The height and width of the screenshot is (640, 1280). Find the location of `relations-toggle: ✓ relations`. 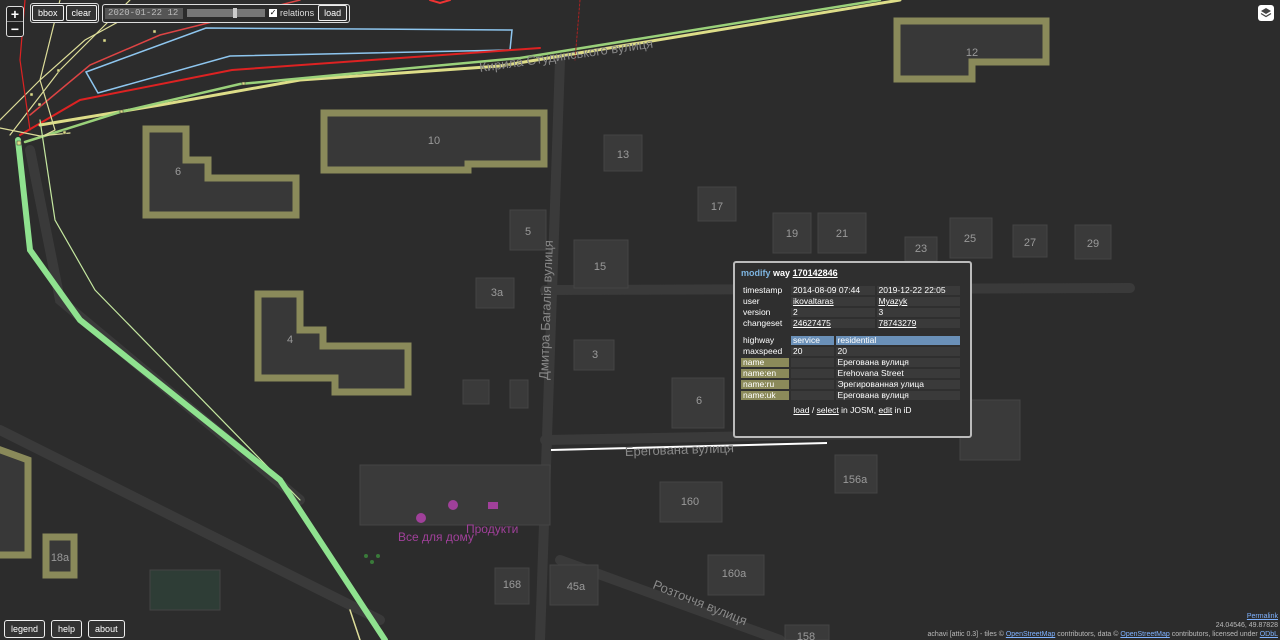

relations-toggle: ✓ relations is located at coordinates (291, 13).